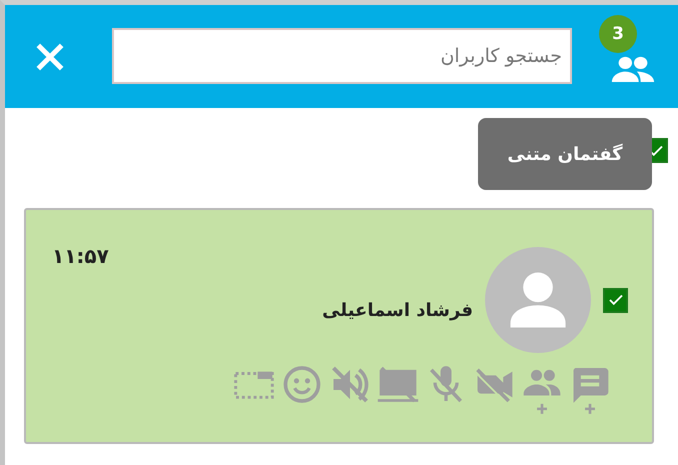 Image resolution: width=678 pixels, height=465 pixels. What do you see at coordinates (538, 300) in the screenshot?
I see `avatar-icon` at bounding box center [538, 300].